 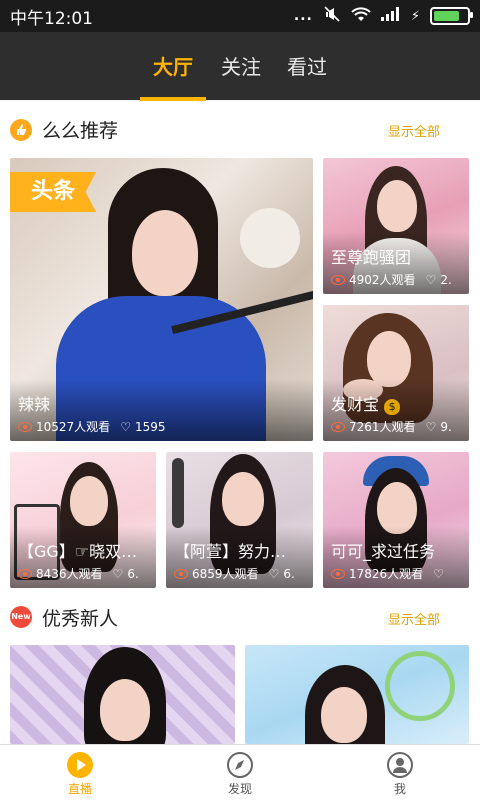 What do you see at coordinates (21, 130) in the screenshot?
I see `thumbs-up-icon` at bounding box center [21, 130].